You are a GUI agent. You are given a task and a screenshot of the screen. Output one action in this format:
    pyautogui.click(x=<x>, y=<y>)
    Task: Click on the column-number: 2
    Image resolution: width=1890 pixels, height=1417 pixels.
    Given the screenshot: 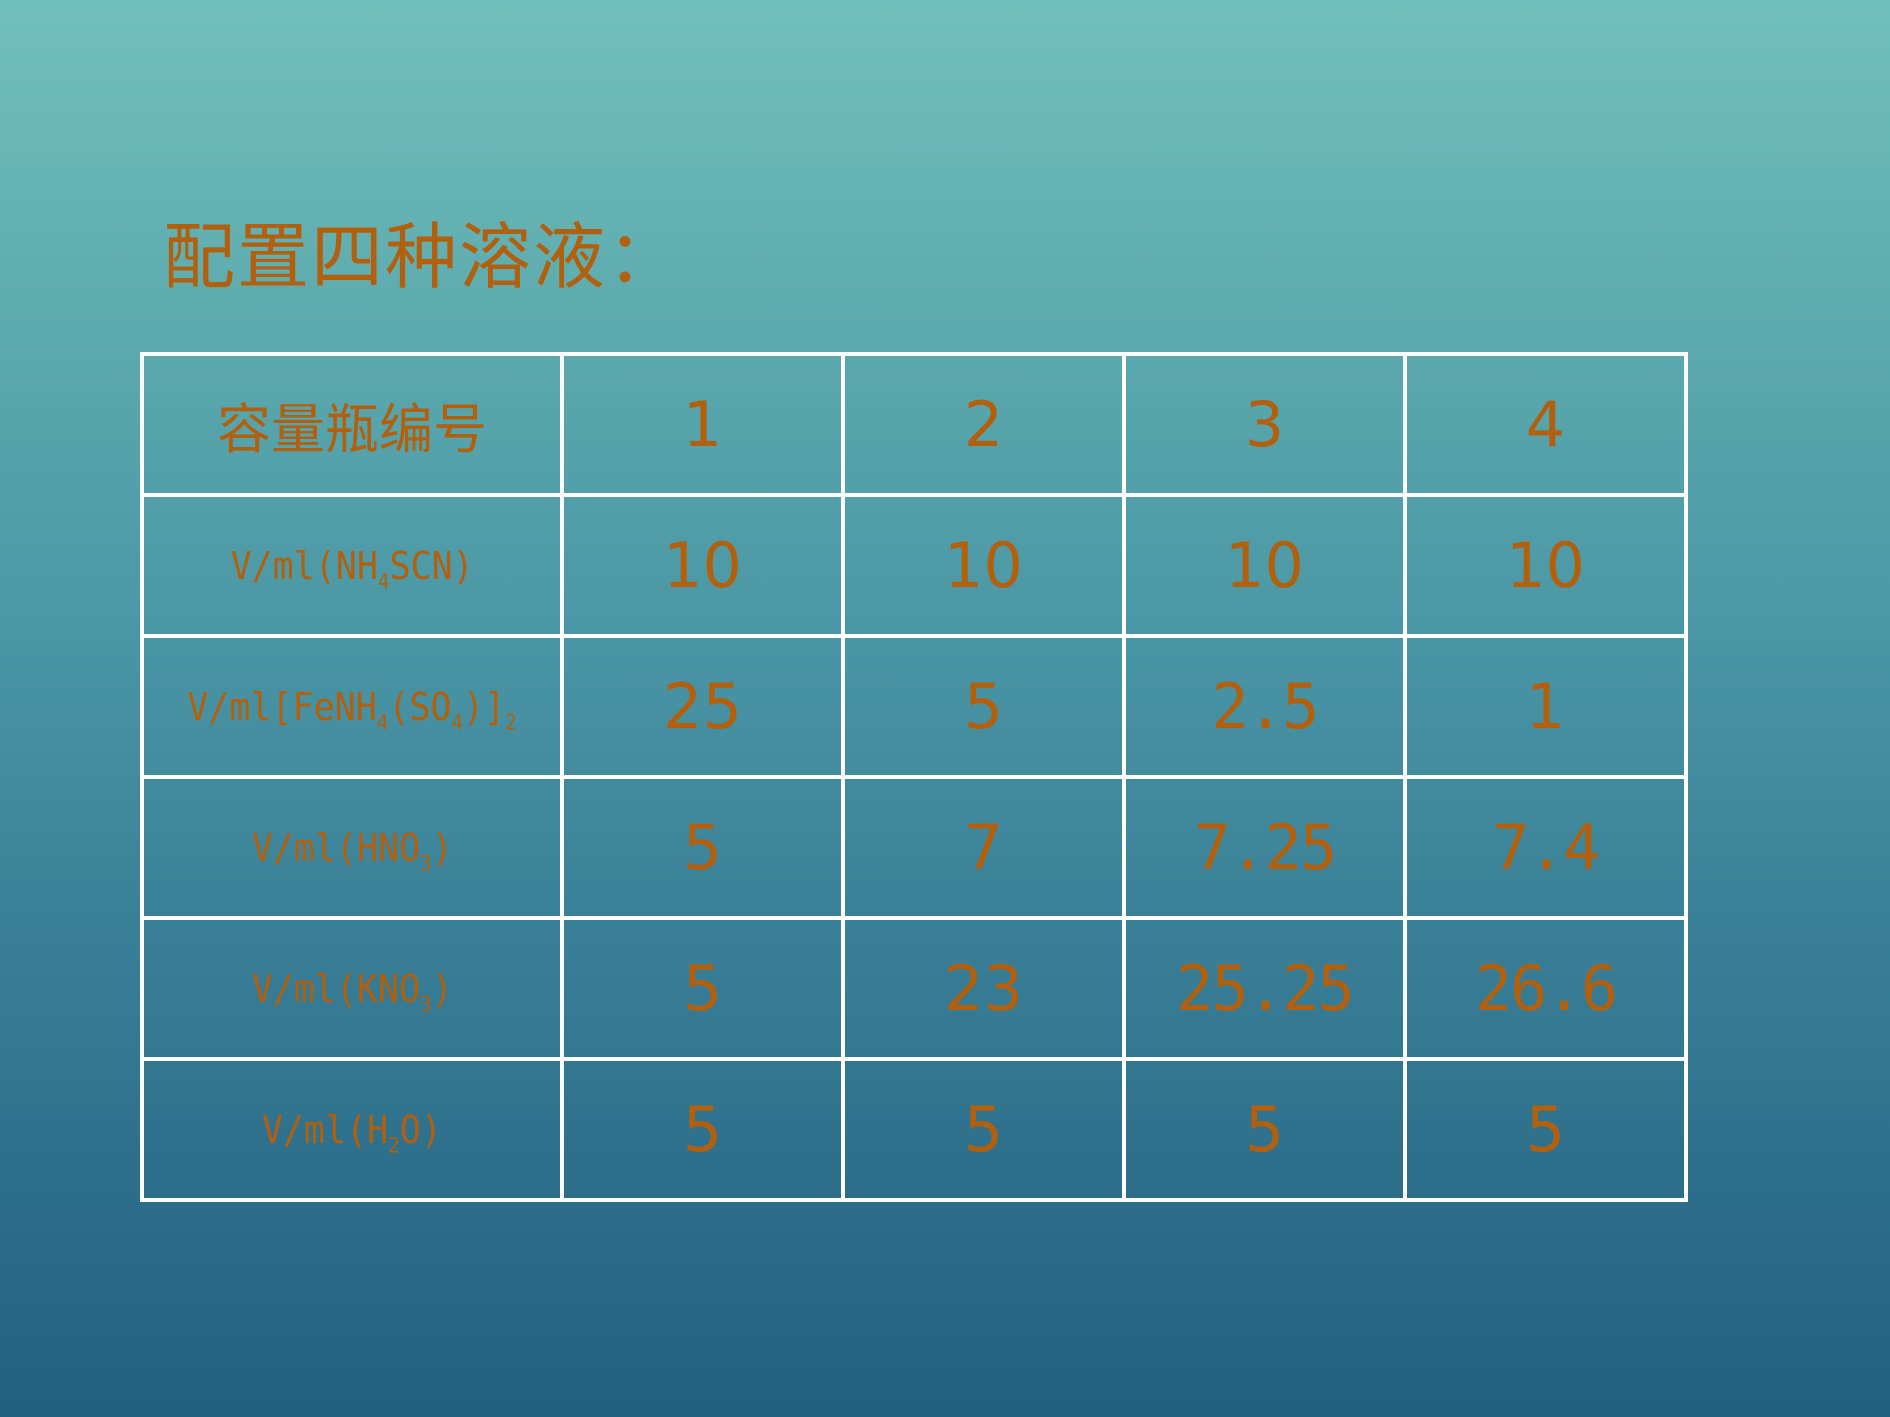 What is the action you would take?
    pyautogui.click(x=983, y=424)
    